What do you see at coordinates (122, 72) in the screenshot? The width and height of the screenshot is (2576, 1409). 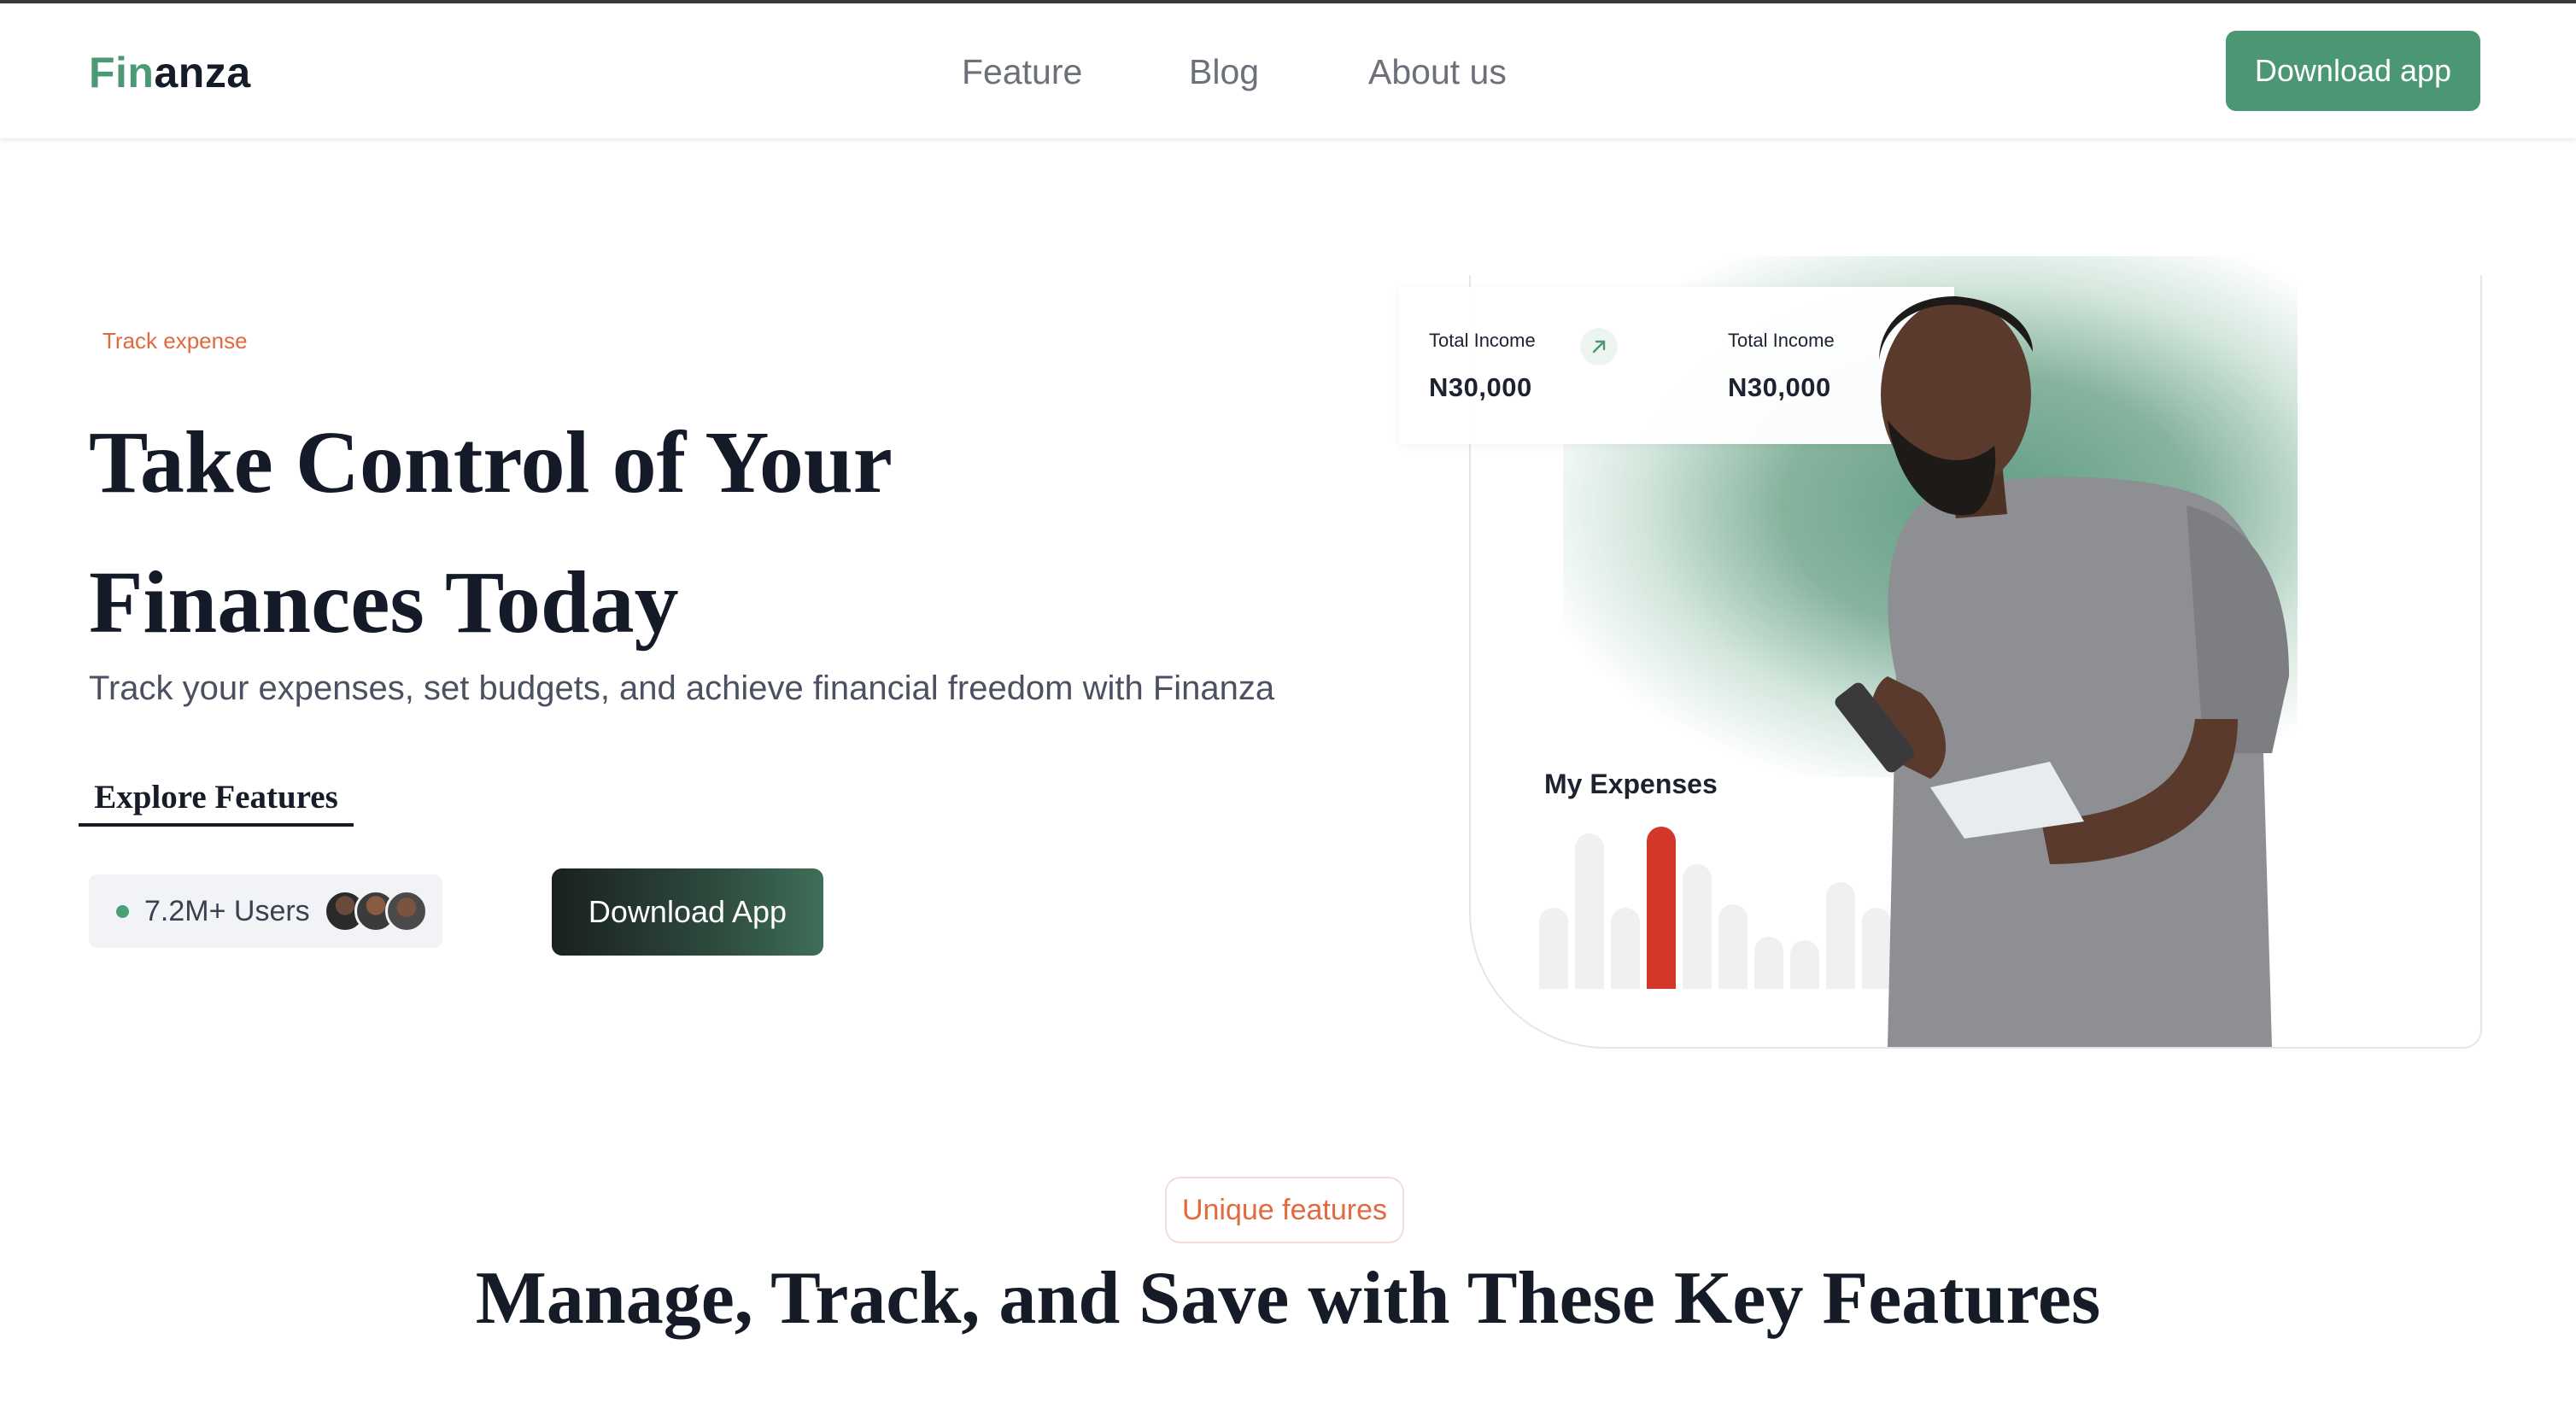 I see `logo-part-fin: Fin` at bounding box center [122, 72].